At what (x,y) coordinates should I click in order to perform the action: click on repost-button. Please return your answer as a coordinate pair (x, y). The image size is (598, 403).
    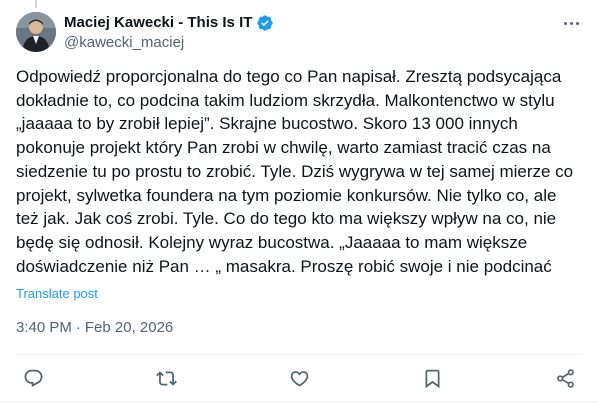
    Looking at the image, I should click on (166, 378).